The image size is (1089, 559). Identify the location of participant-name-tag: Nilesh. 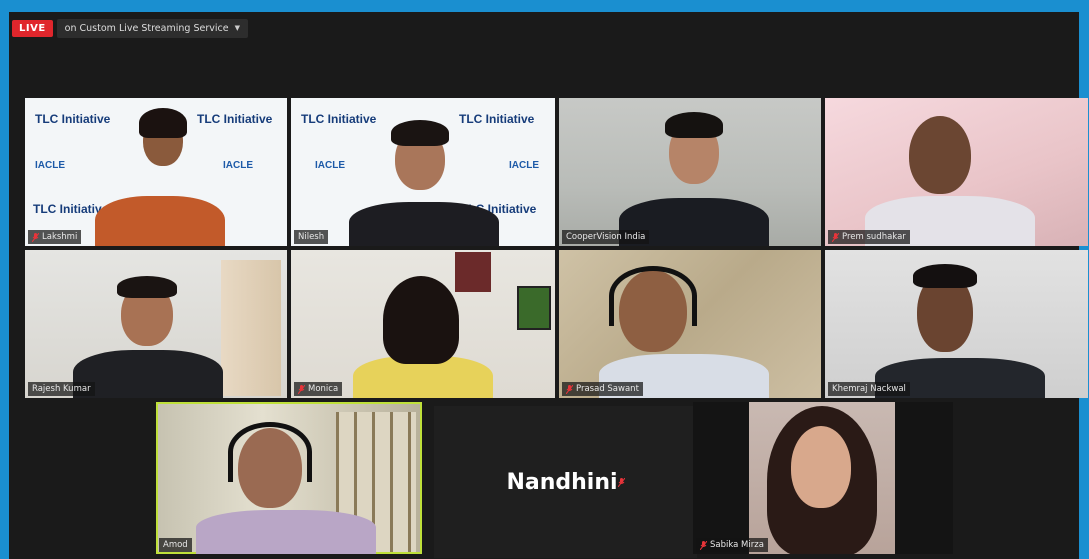
(311, 237).